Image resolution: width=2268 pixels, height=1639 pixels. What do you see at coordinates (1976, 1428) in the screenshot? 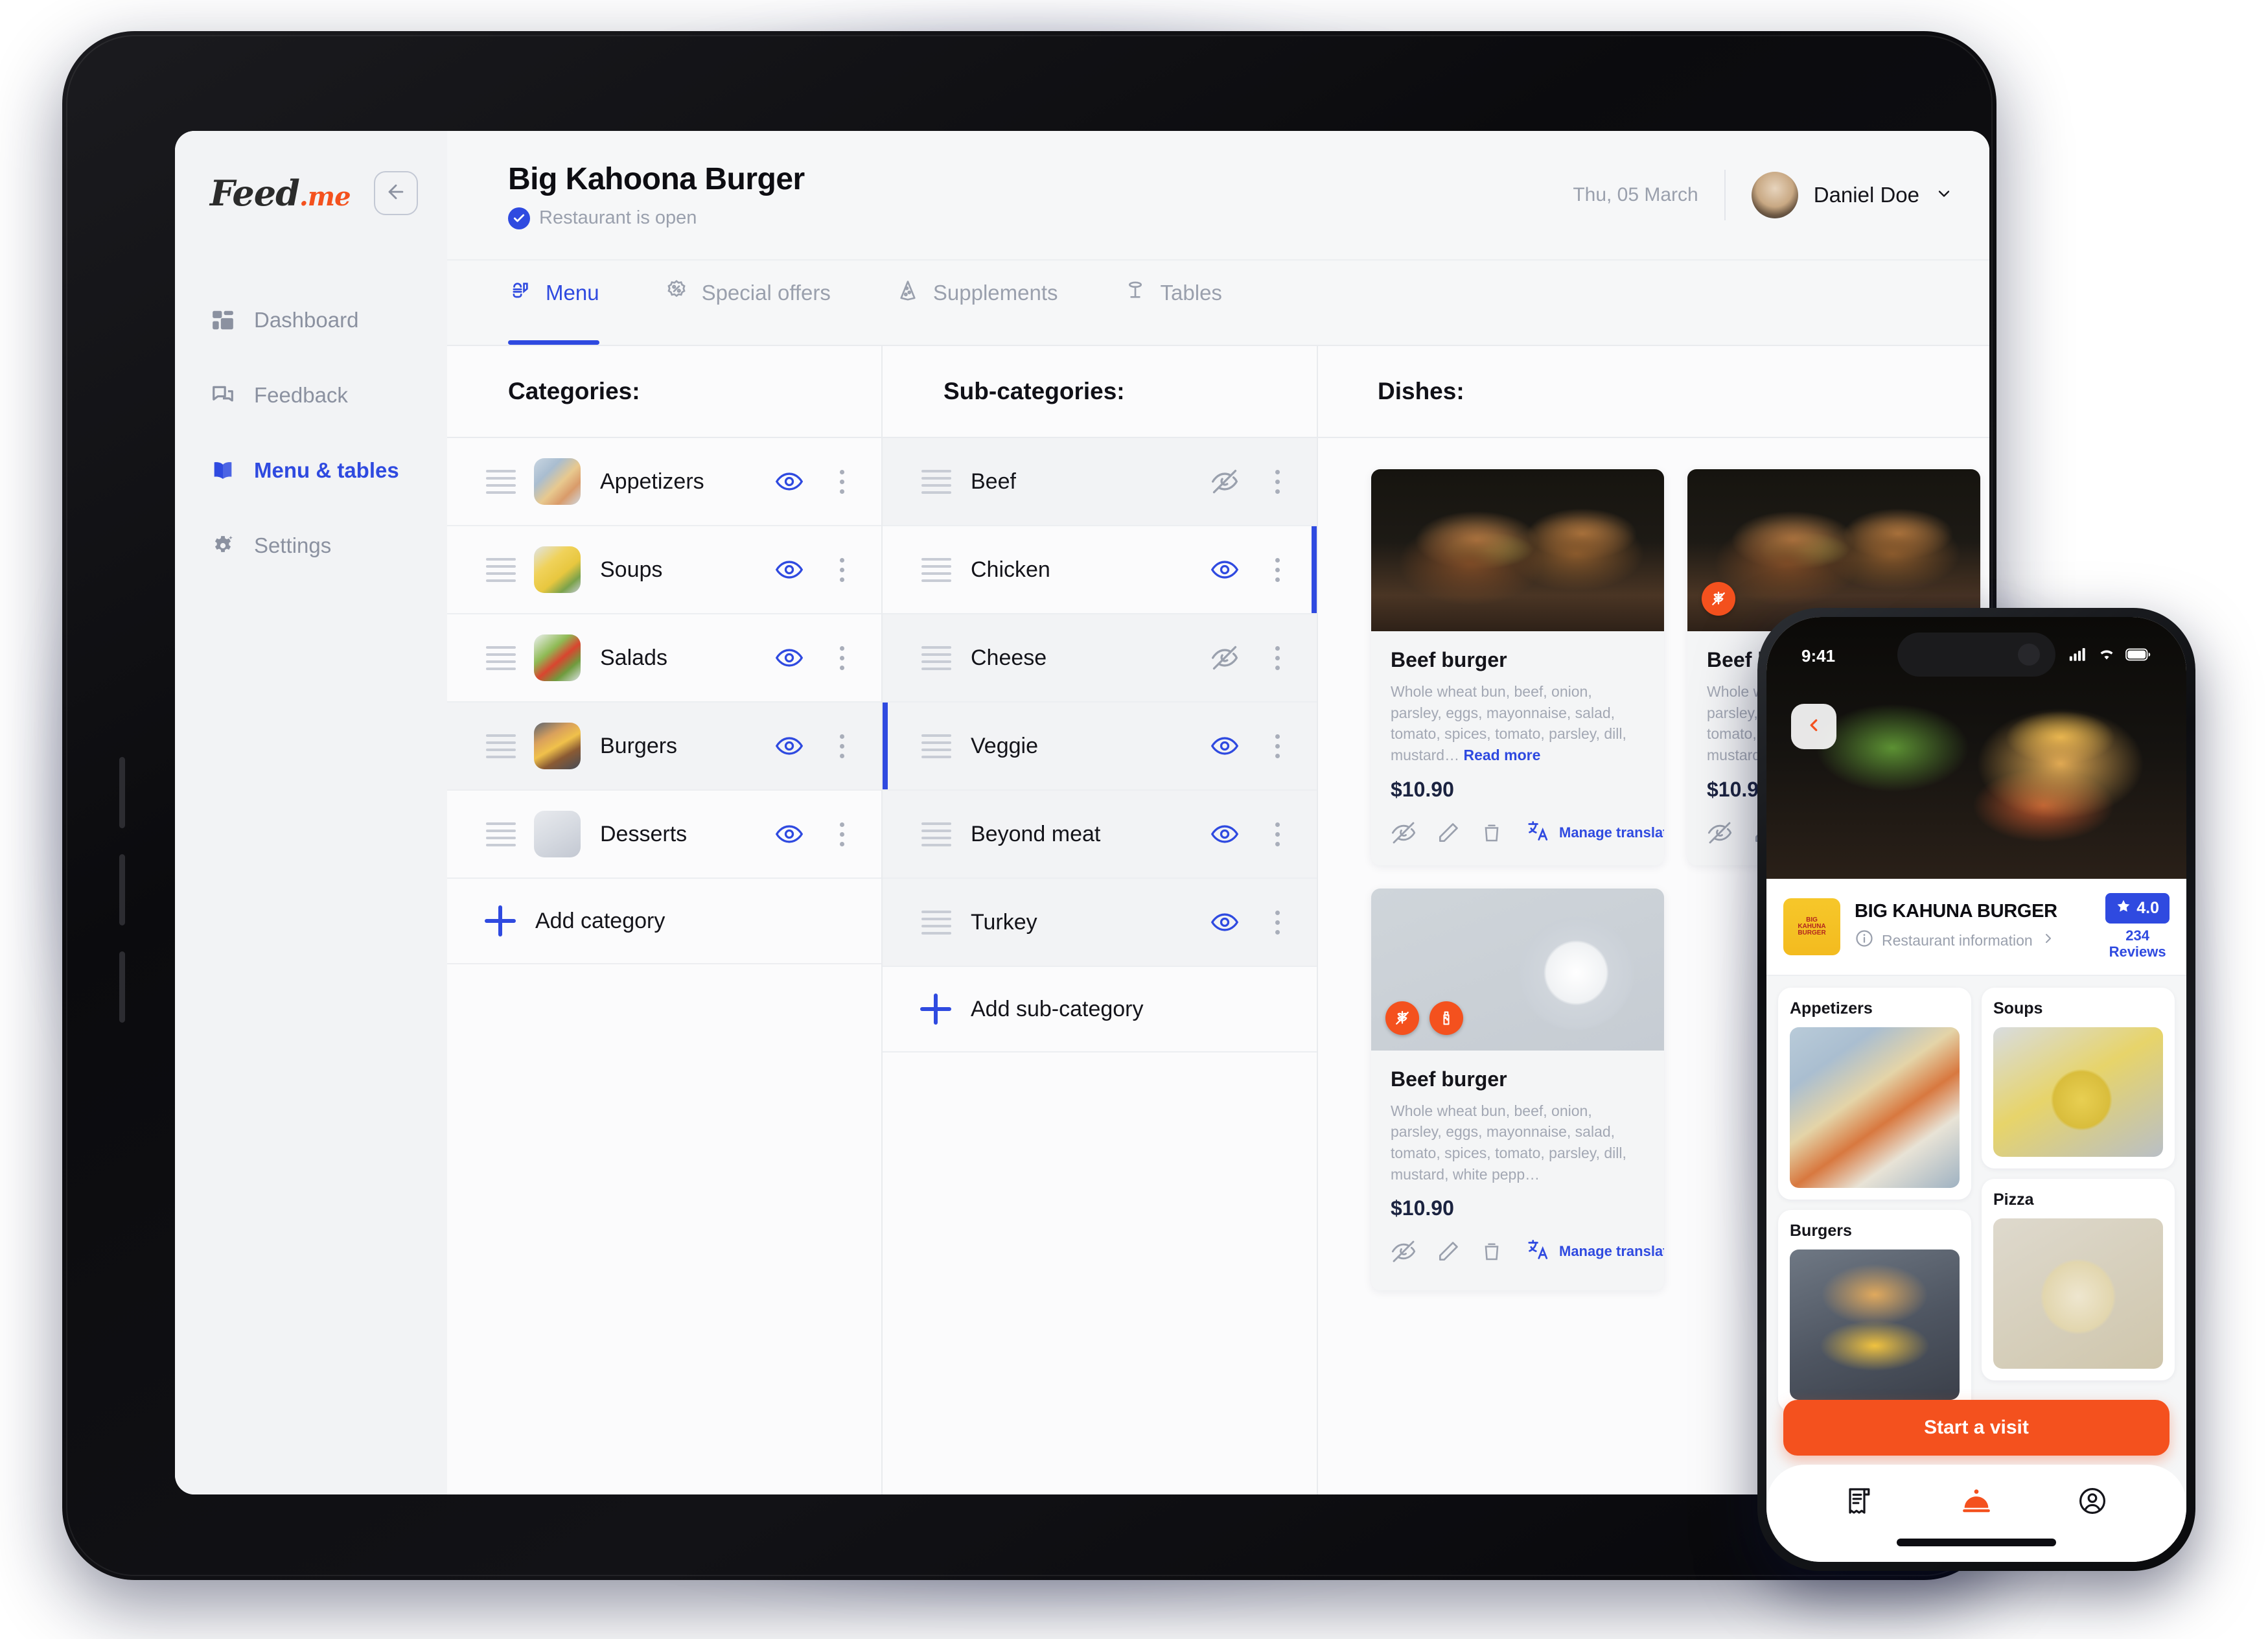
I see `start-visit-button: Start a visit` at bounding box center [1976, 1428].